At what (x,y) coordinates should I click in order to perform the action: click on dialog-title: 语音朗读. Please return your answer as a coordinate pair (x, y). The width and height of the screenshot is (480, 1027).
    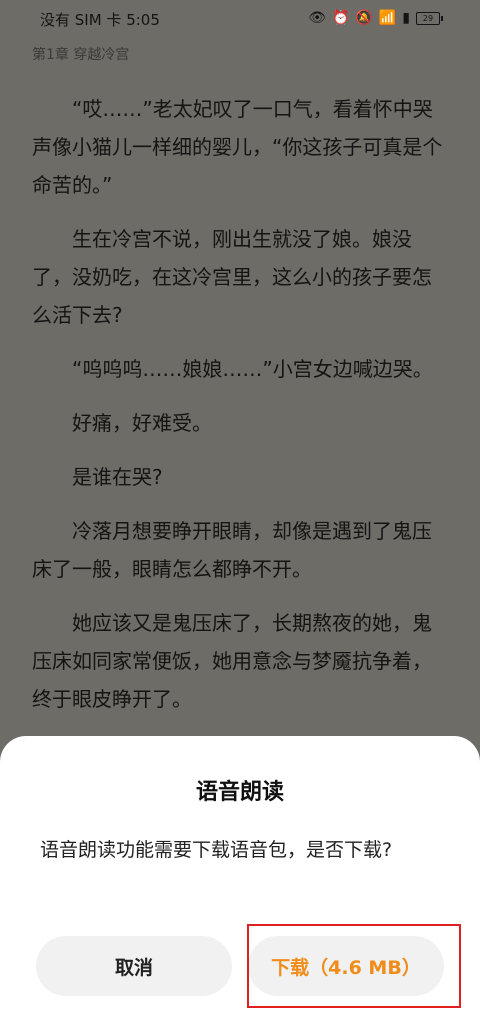
    Looking at the image, I should click on (239, 792).